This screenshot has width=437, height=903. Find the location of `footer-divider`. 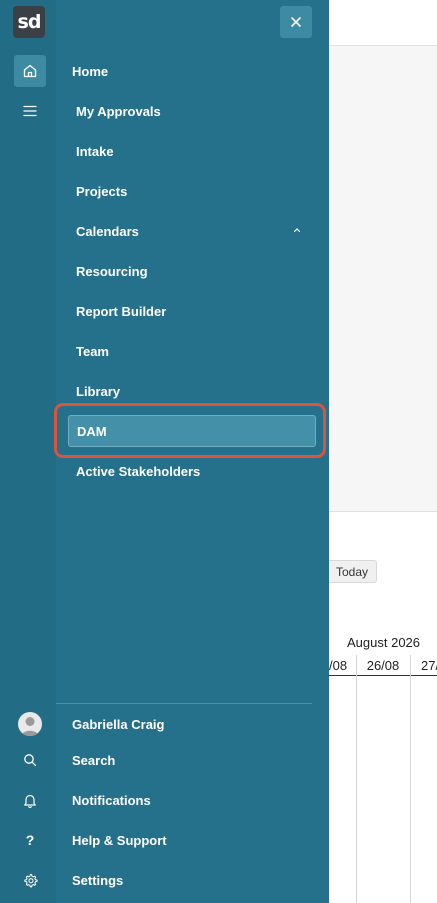

footer-divider is located at coordinates (184, 703).